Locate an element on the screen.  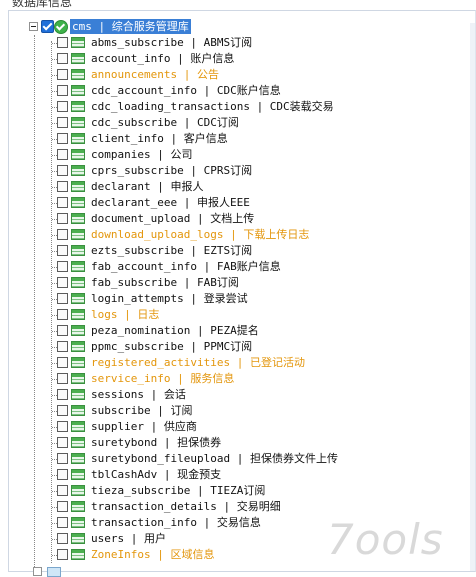
table-label: client_info | 客户信息 is located at coordinates (159, 139).